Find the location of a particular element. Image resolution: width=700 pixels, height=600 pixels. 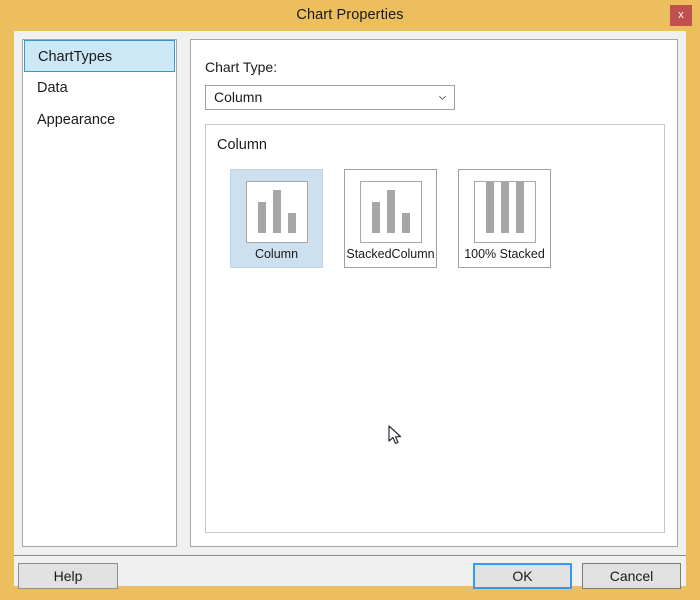

window-title: Chart Properties is located at coordinates (350, 15).